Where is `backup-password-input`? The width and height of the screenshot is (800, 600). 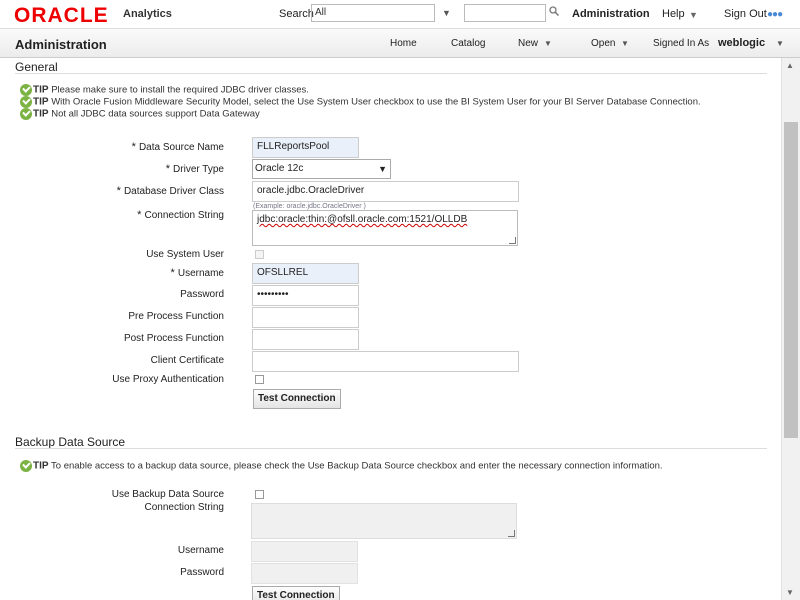 backup-password-input is located at coordinates (304, 573).